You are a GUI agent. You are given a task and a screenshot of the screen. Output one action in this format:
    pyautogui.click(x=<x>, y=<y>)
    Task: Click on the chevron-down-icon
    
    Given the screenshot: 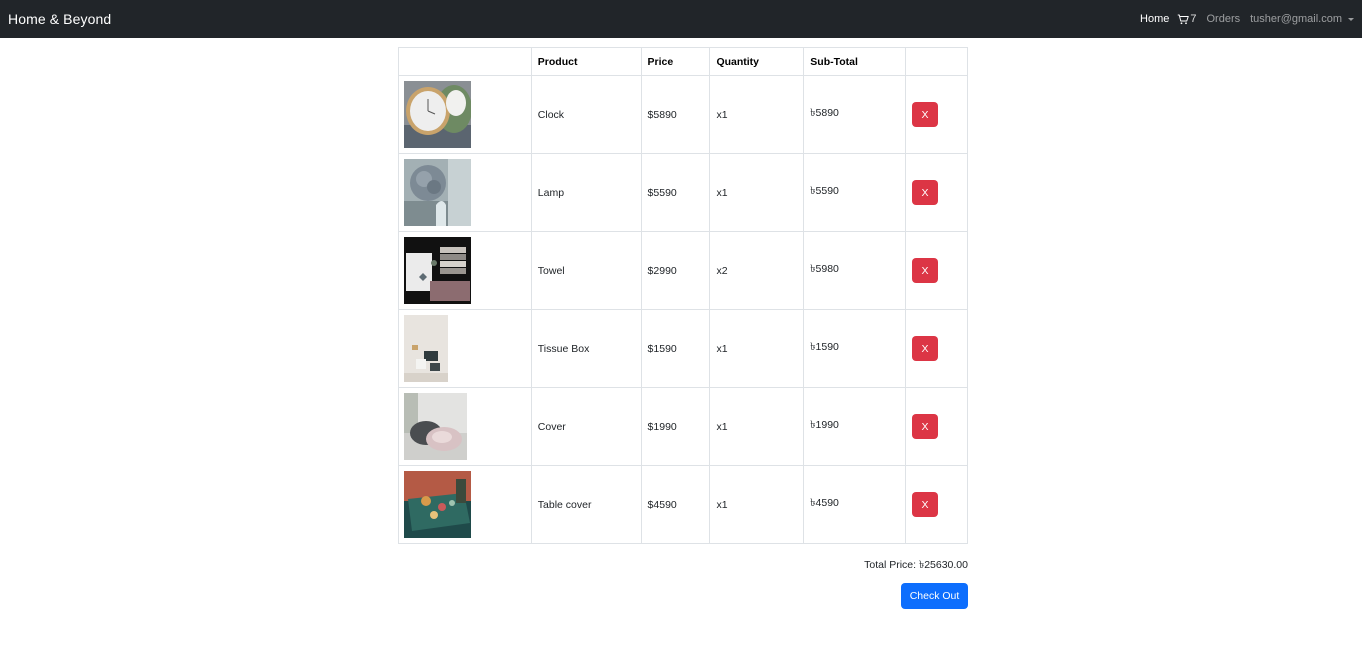 What is the action you would take?
    pyautogui.click(x=1351, y=19)
    